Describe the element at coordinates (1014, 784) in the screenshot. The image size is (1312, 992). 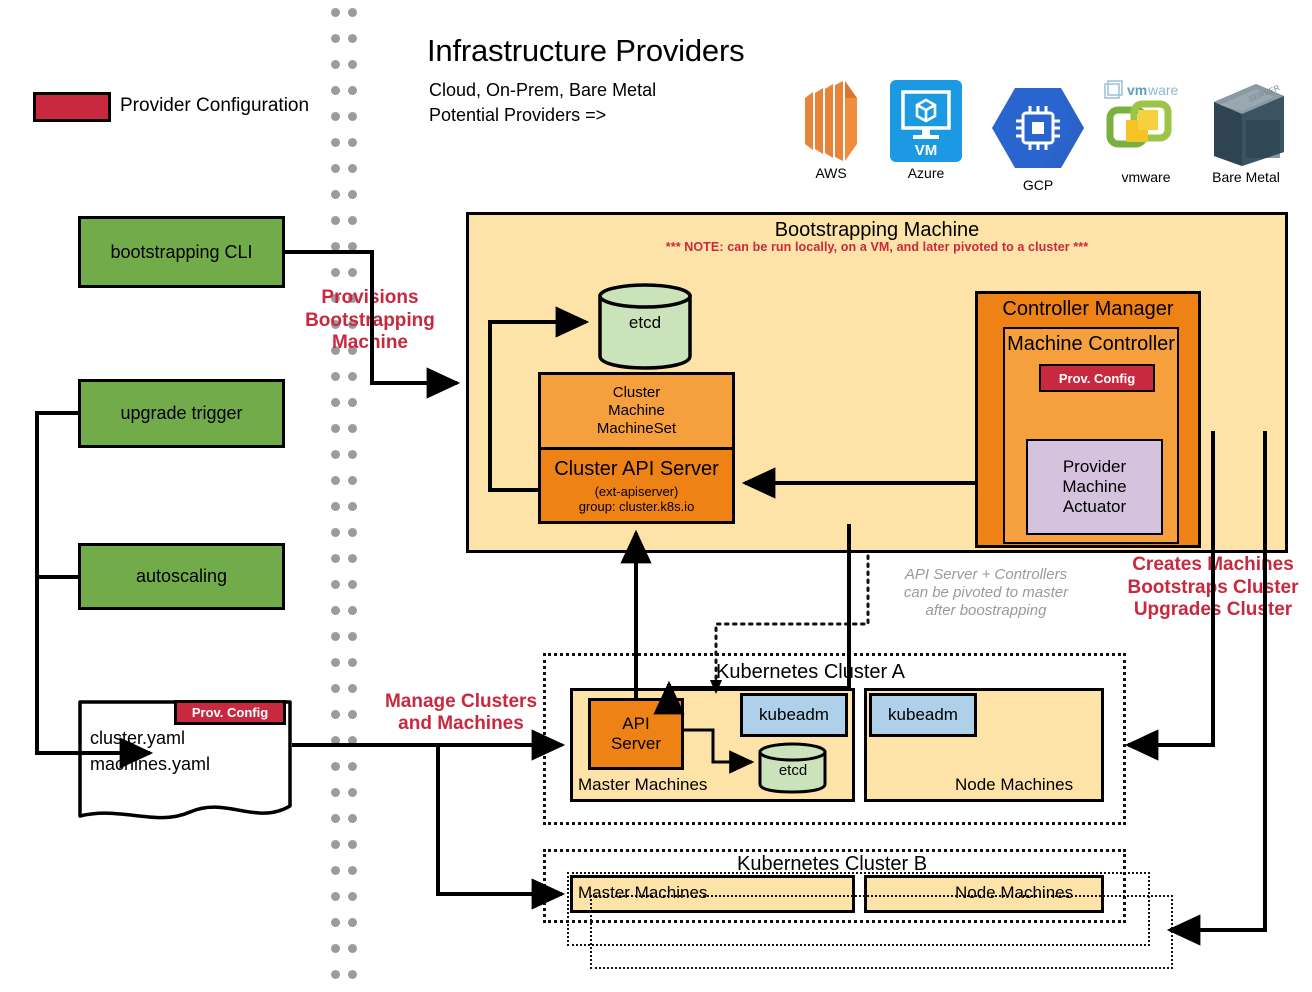
I see `cluster-a-node-label: Node Machines` at that location.